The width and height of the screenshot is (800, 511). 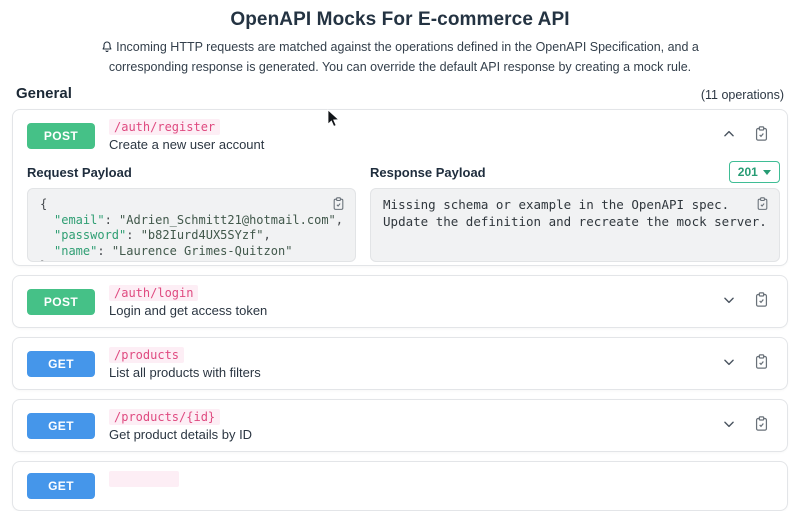 I want to click on chevron-up-icon, so click(x=729, y=135).